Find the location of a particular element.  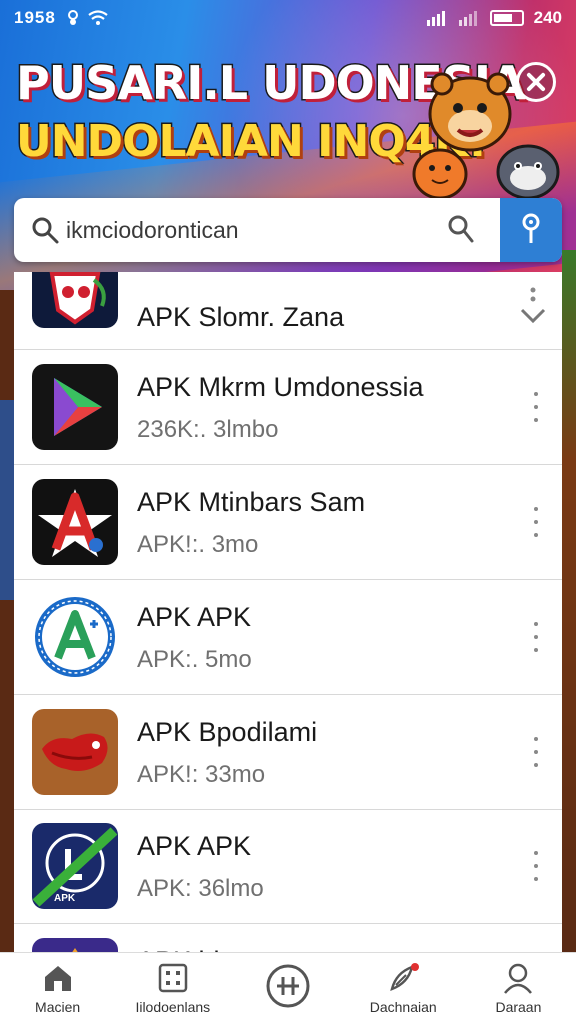

nav-label: Dachnaian is located at coordinates (403, 1007).